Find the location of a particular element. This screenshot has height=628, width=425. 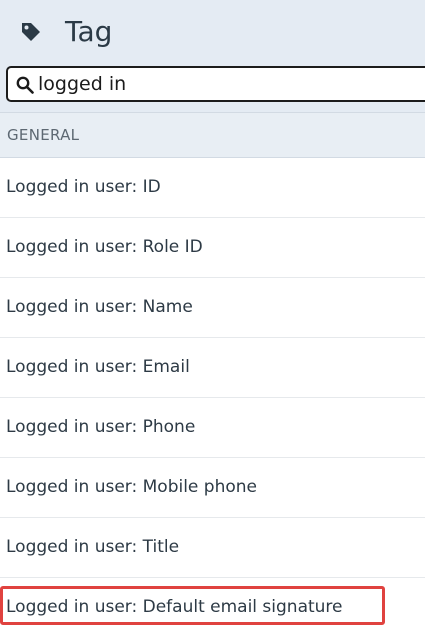

list-item-label: Logged in user: Phone is located at coordinates (101, 427).